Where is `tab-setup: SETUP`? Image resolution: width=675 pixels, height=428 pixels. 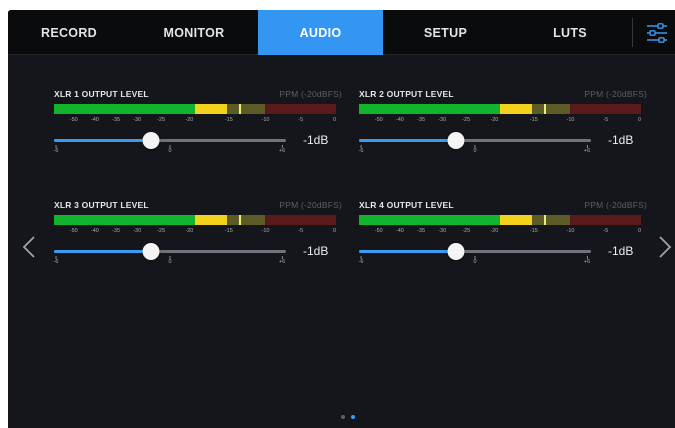 tab-setup: SETUP is located at coordinates (445, 32).